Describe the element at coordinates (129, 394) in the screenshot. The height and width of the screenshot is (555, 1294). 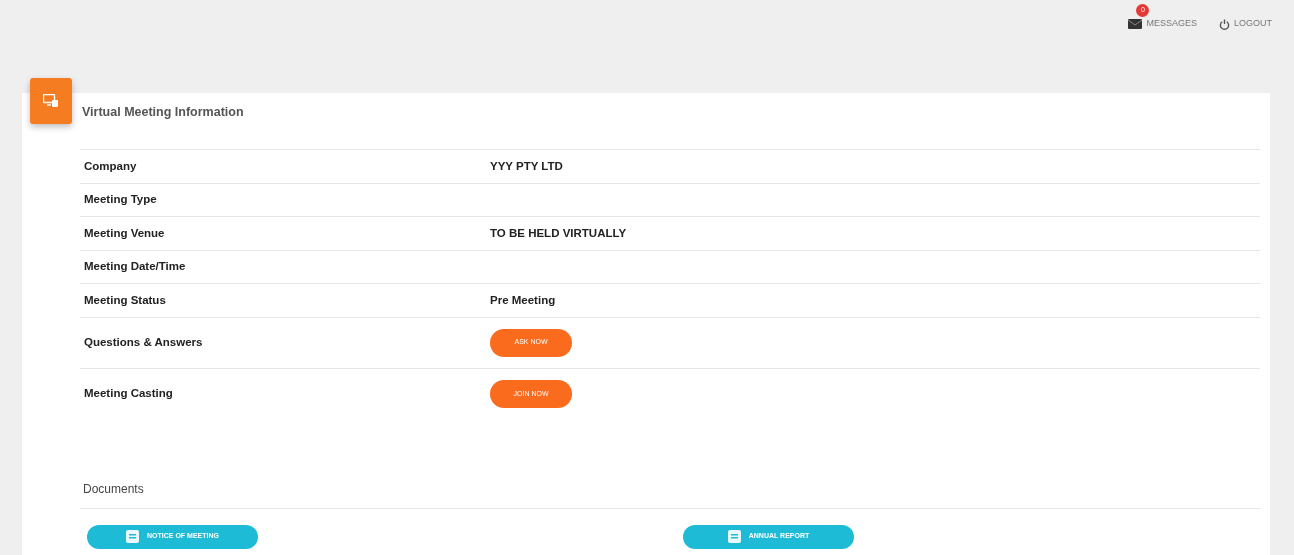
I see `field-label: Meeting Casting` at that location.